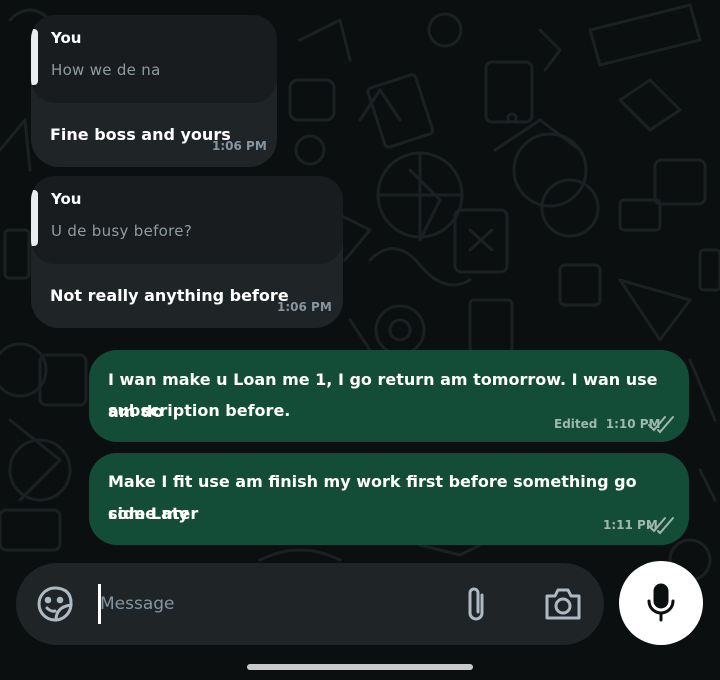 The width and height of the screenshot is (720, 680). I want to click on message-timestamp: Edited 1:10 PM, so click(607, 424).